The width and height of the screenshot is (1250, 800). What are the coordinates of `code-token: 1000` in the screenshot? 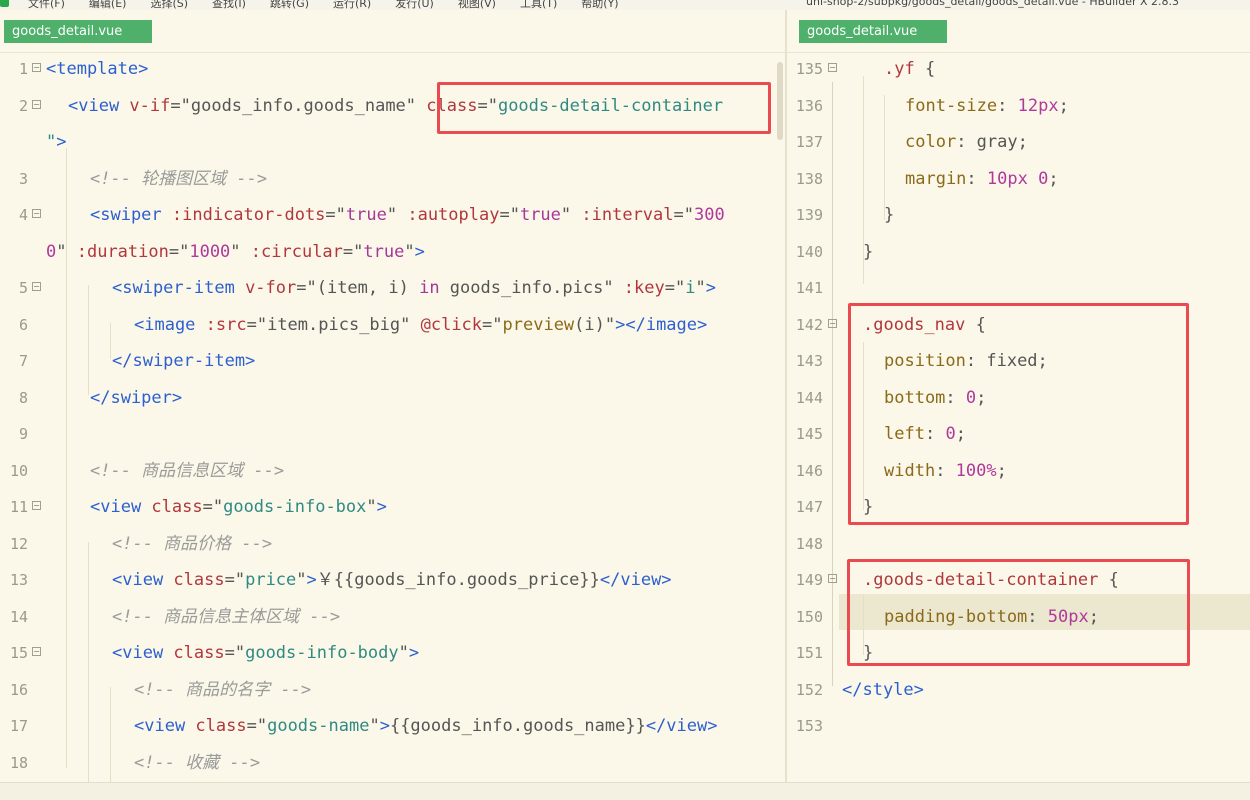 It's located at (210, 251).